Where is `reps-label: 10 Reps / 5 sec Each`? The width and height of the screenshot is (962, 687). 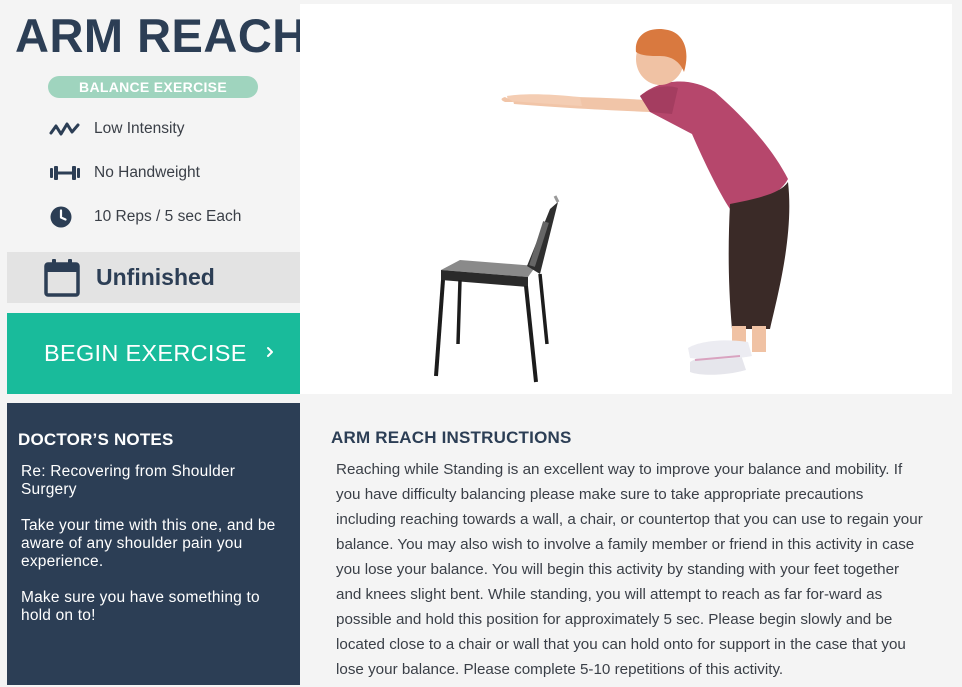
reps-label: 10 Reps / 5 sec Each is located at coordinates (168, 216).